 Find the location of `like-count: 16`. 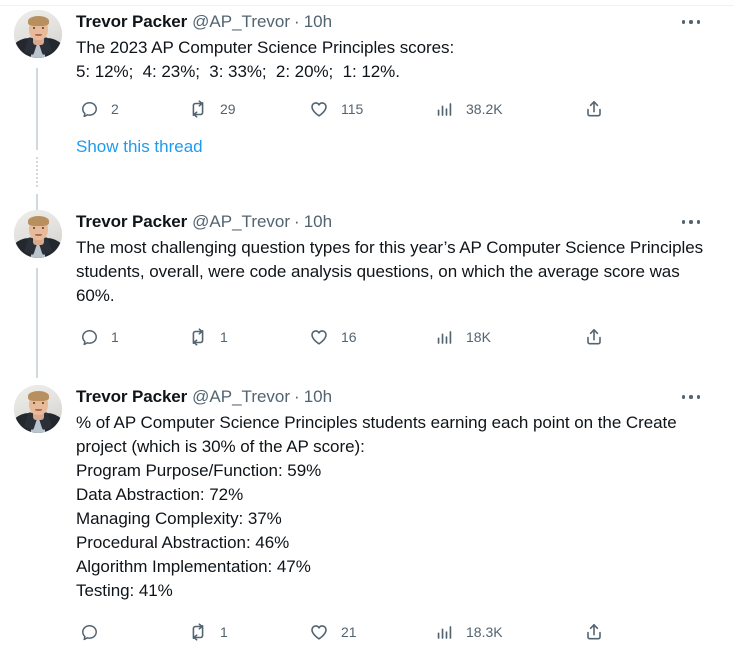

like-count: 16 is located at coordinates (349, 337).